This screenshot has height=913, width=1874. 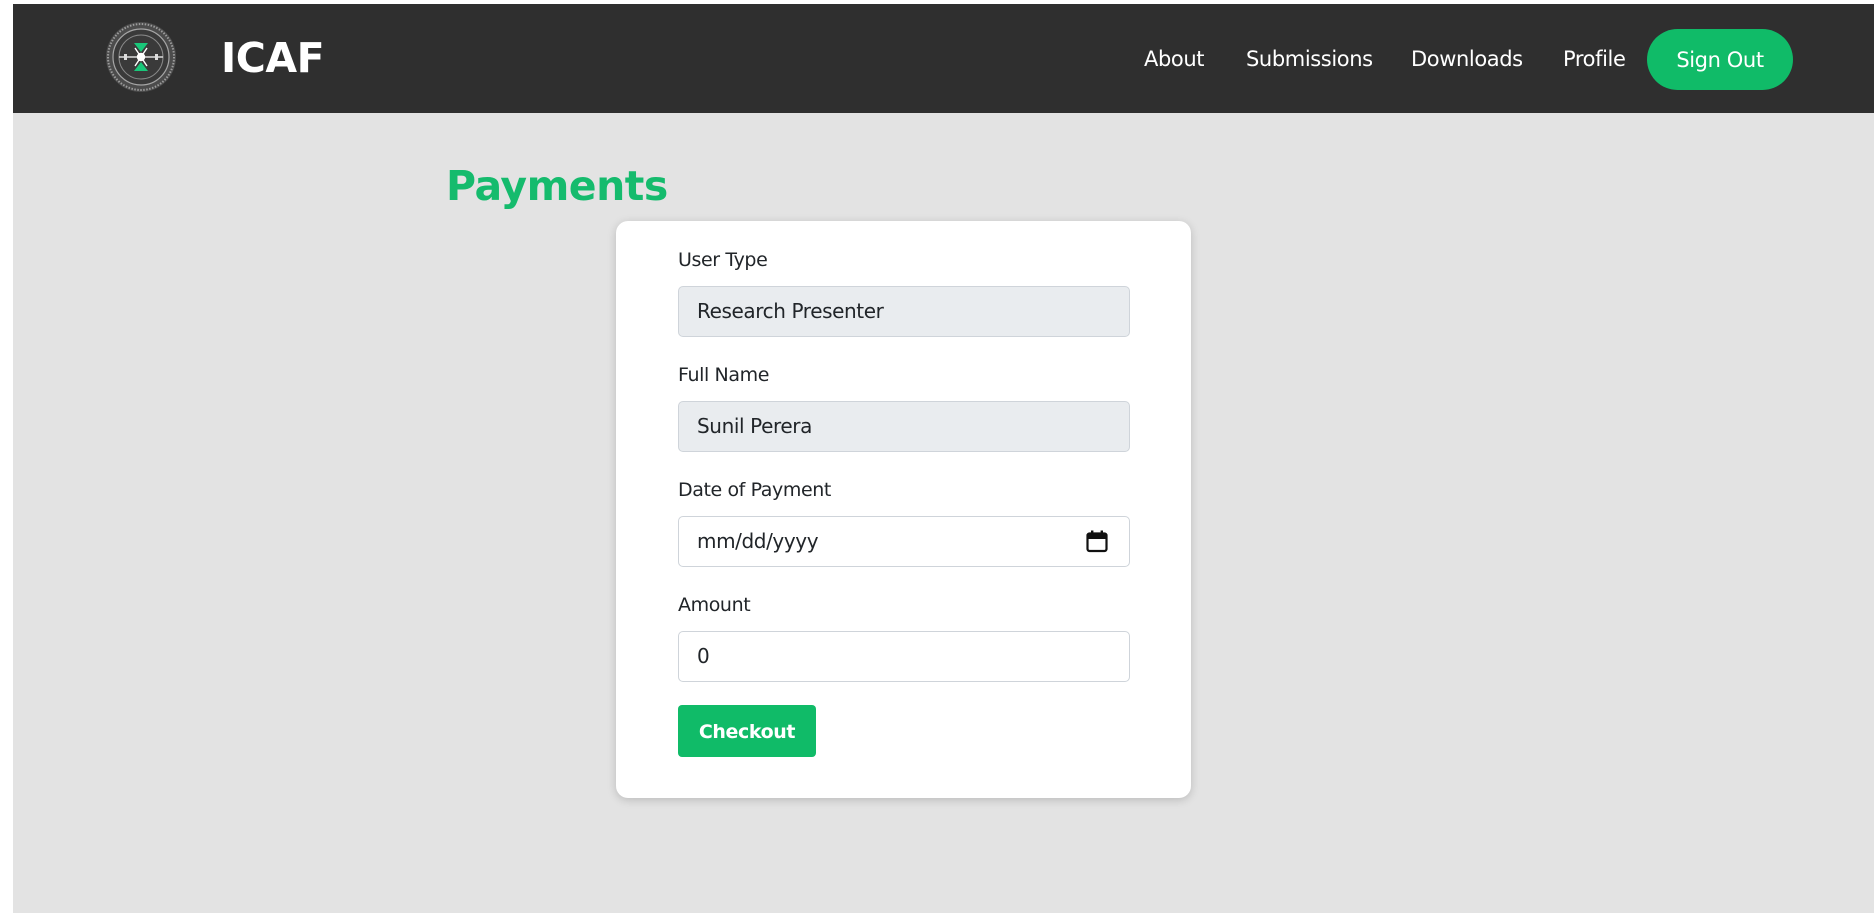 I want to click on page-title: Payments, so click(x=557, y=186).